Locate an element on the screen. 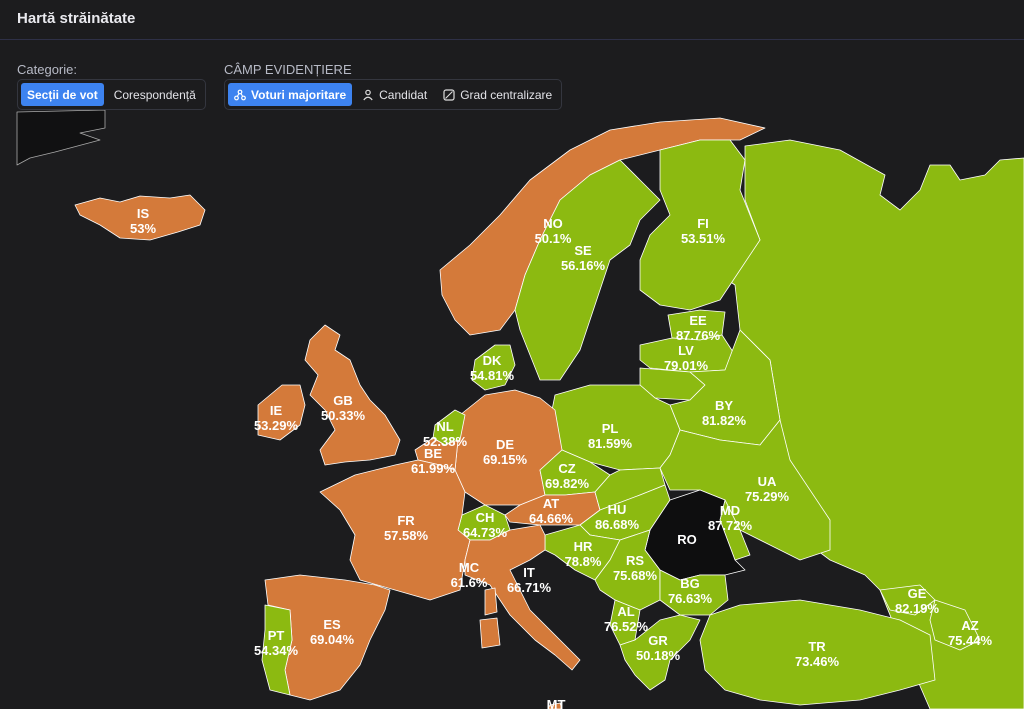 The image size is (1024, 709). country-code-gb: GB is located at coordinates (343, 400).